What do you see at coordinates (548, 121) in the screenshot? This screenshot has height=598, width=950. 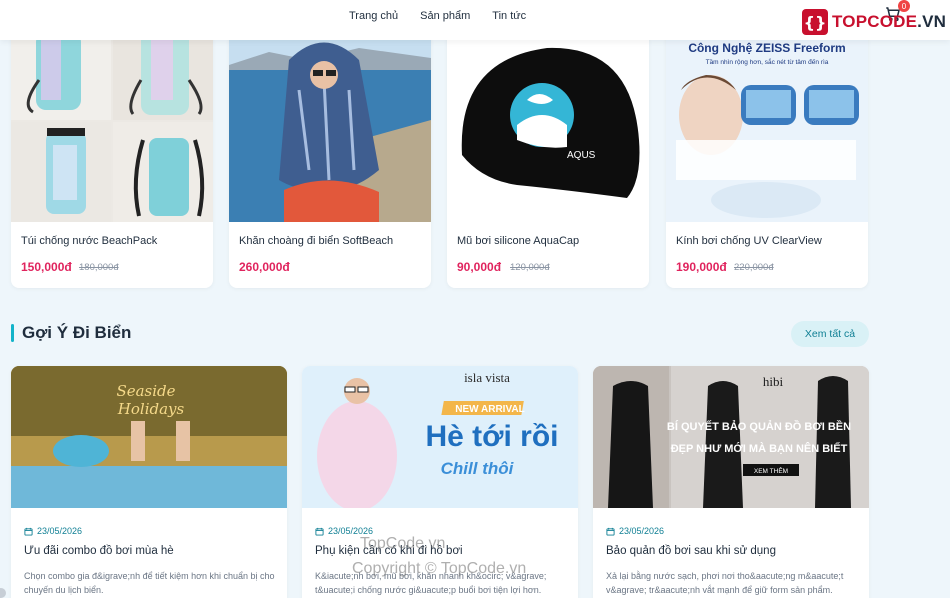 I see `product-image: AQUS` at bounding box center [548, 121].